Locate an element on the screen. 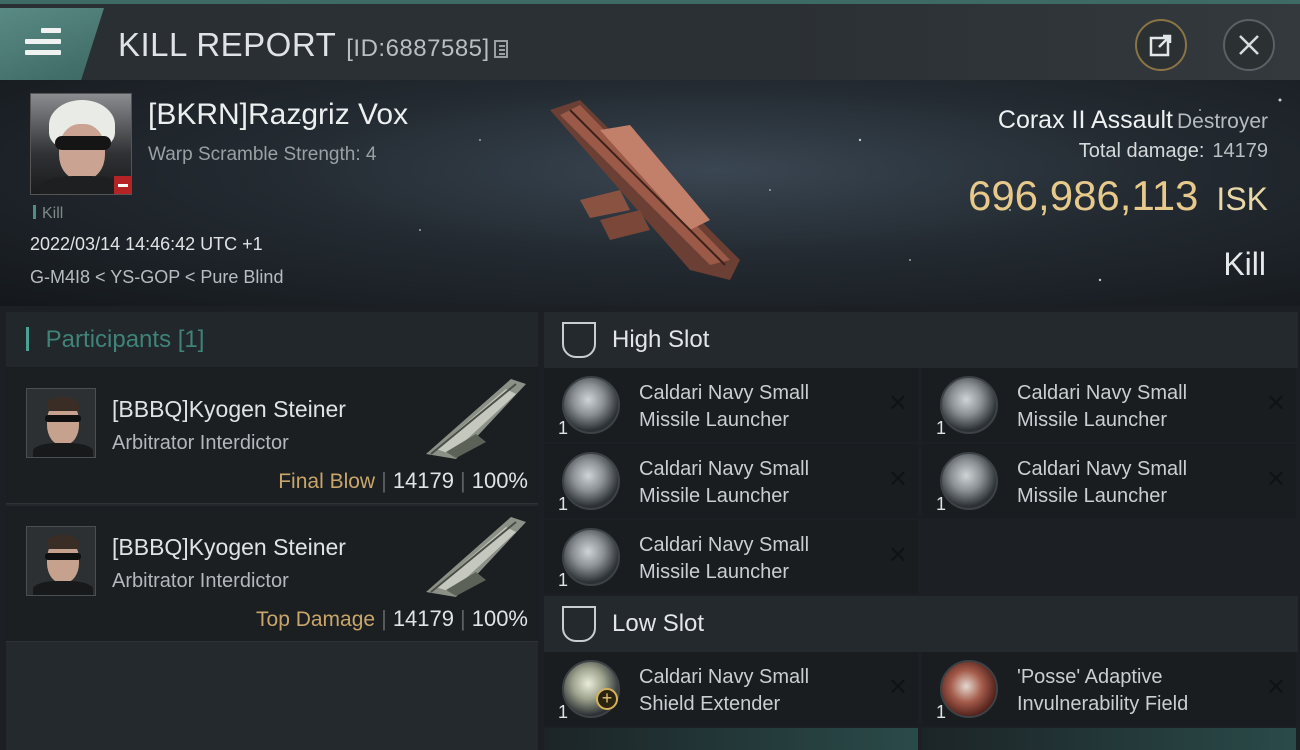 The height and width of the screenshot is (750, 1300). total-damage-value: 14179 is located at coordinates (1240, 151).